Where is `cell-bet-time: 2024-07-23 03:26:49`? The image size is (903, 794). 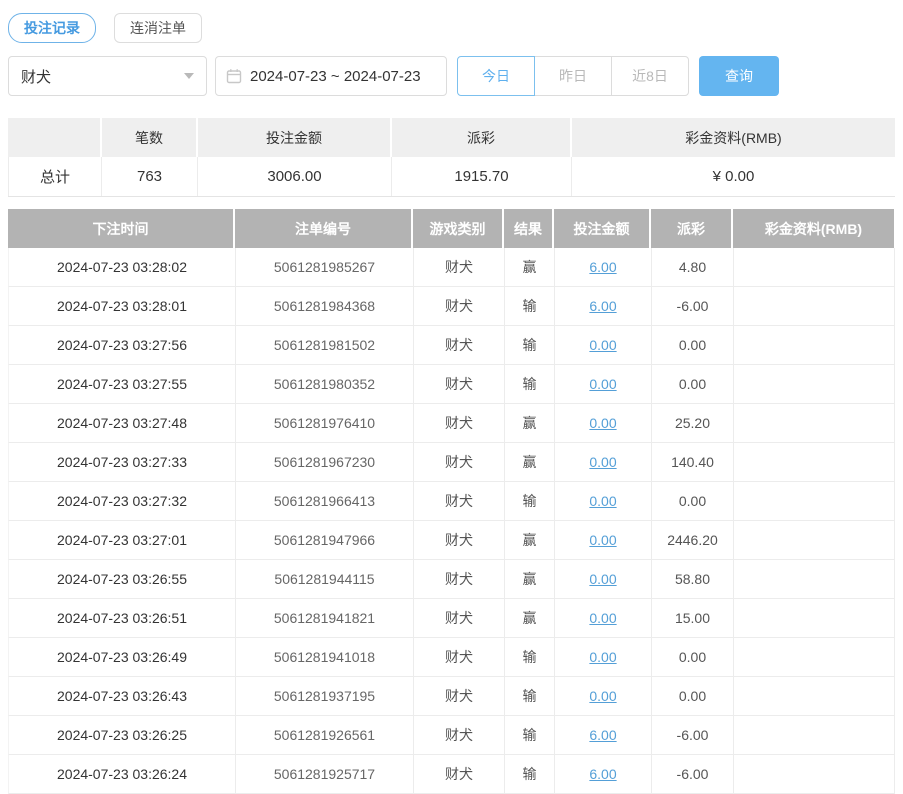 cell-bet-time: 2024-07-23 03:26:49 is located at coordinates (122, 657).